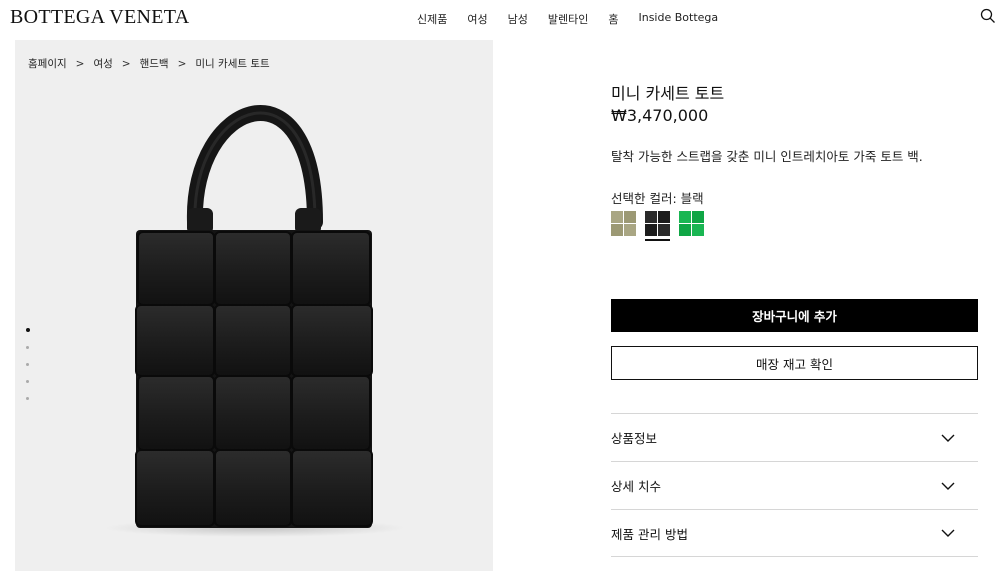 The height and width of the screenshot is (571, 1000). What do you see at coordinates (794, 315) in the screenshot?
I see `add-to-cart-button: 장바구니에 추가` at bounding box center [794, 315].